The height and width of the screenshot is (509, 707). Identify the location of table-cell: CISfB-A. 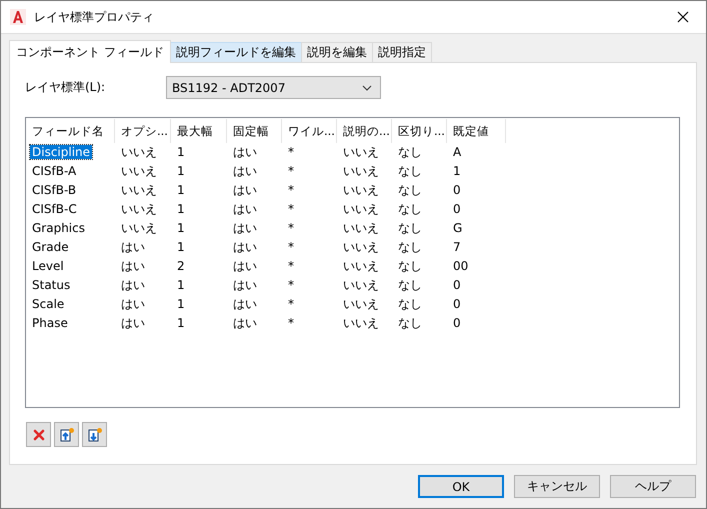
(54, 171).